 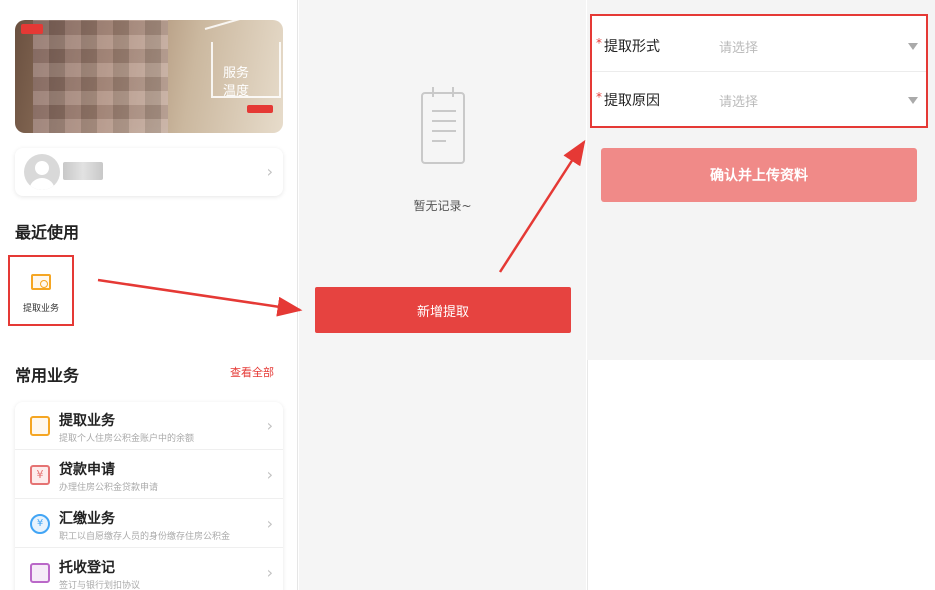 I want to click on common-title: 常用业务, so click(x=47, y=375).